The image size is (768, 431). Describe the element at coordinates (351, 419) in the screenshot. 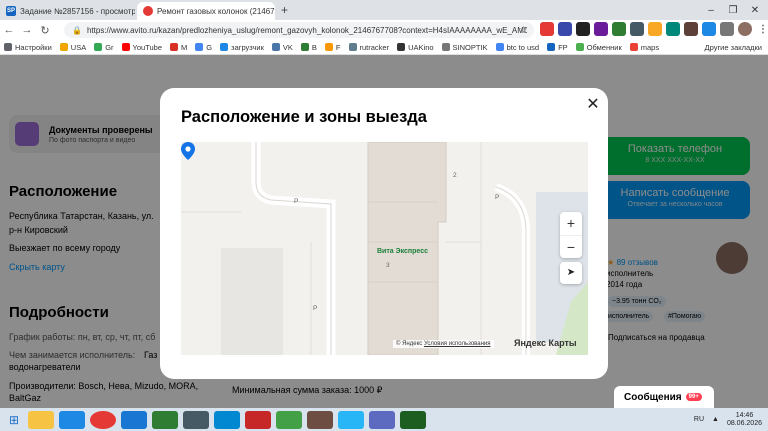

I see `telegram-icon` at that location.